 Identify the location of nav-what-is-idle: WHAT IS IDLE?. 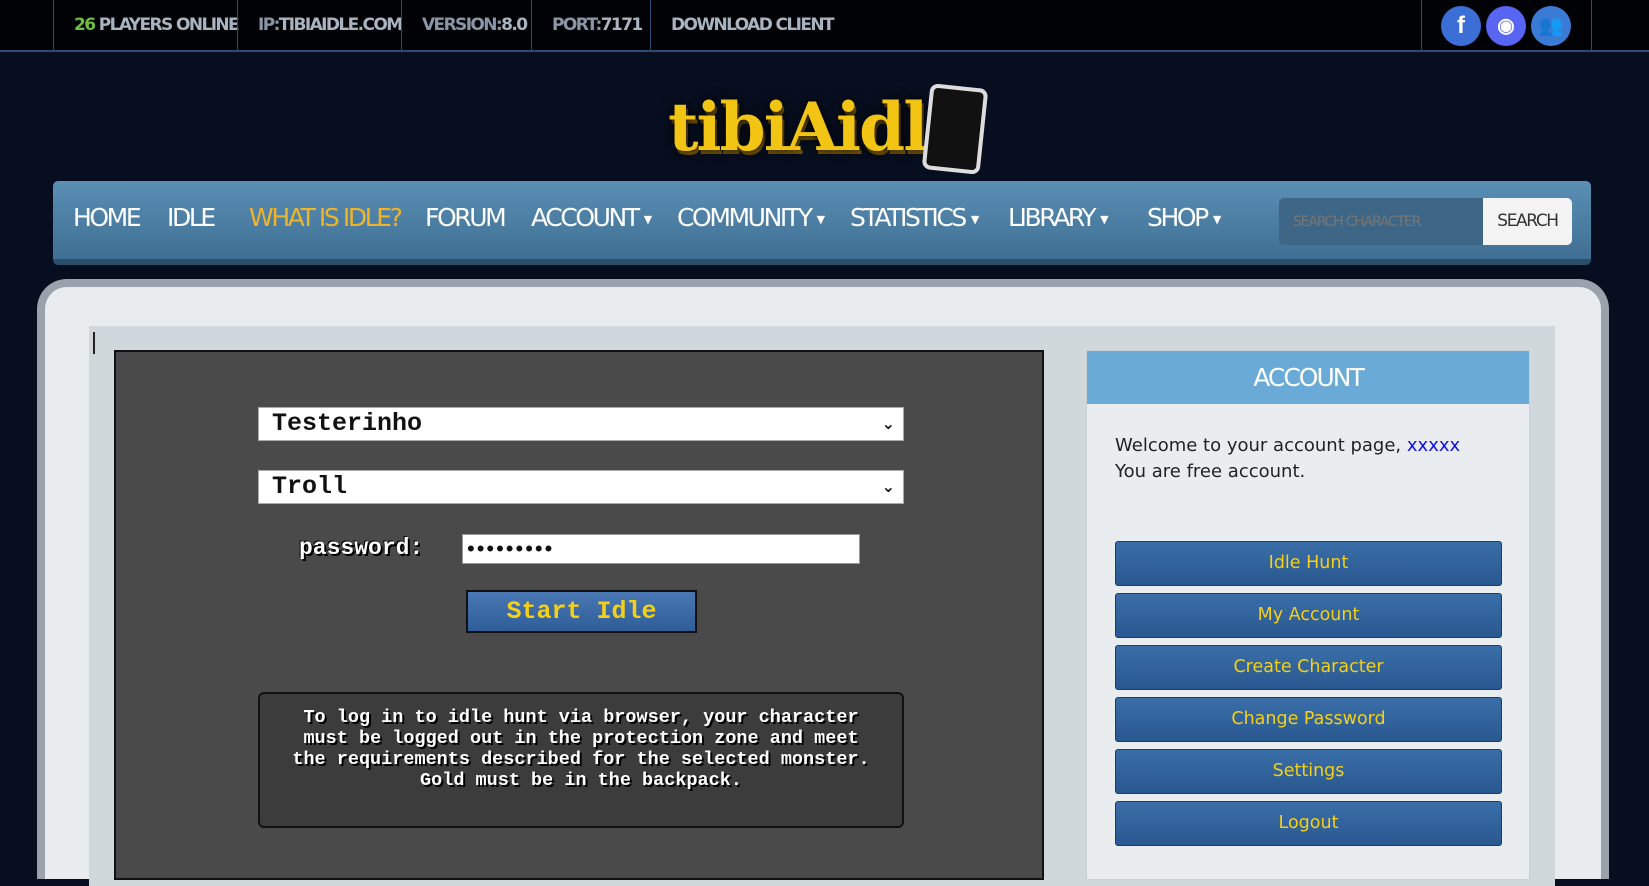
(326, 217).